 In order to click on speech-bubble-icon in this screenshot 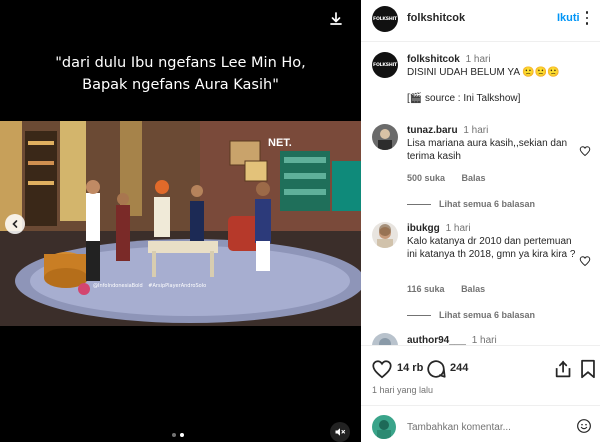, I will do `click(436, 369)`.